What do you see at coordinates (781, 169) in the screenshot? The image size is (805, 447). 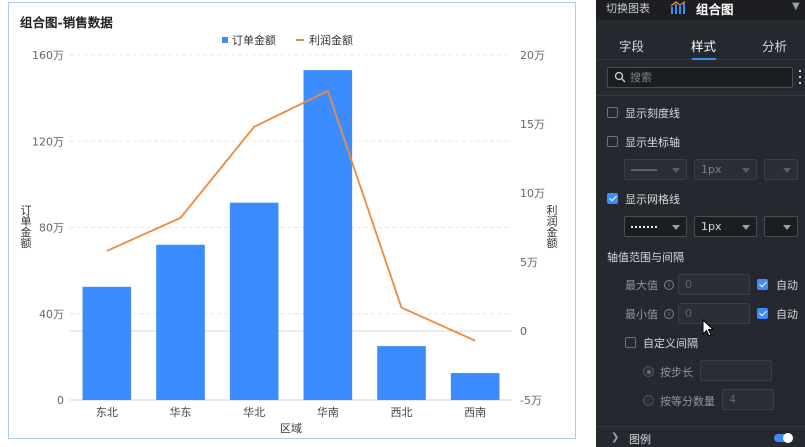 I see `axis-line-color-select` at bounding box center [781, 169].